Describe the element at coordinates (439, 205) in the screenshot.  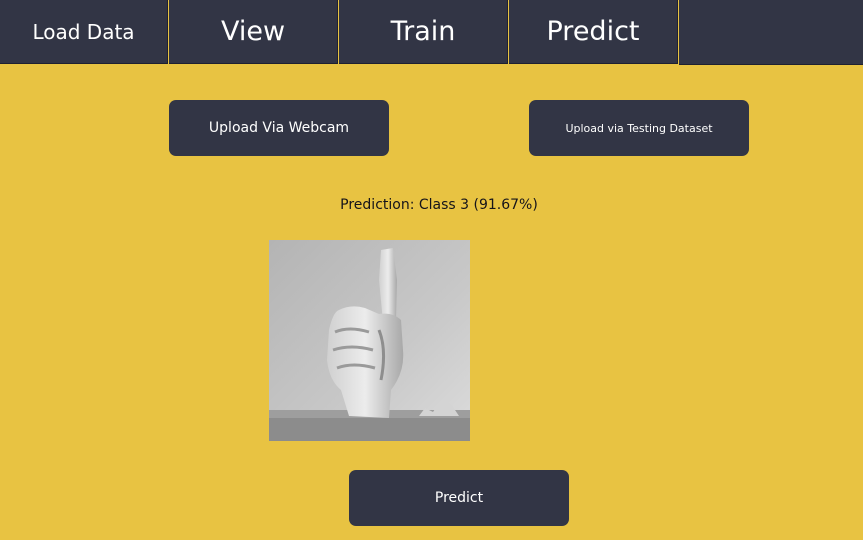
I see `prediction-result-text: Prediction: Class 3 (91.67%)` at that location.